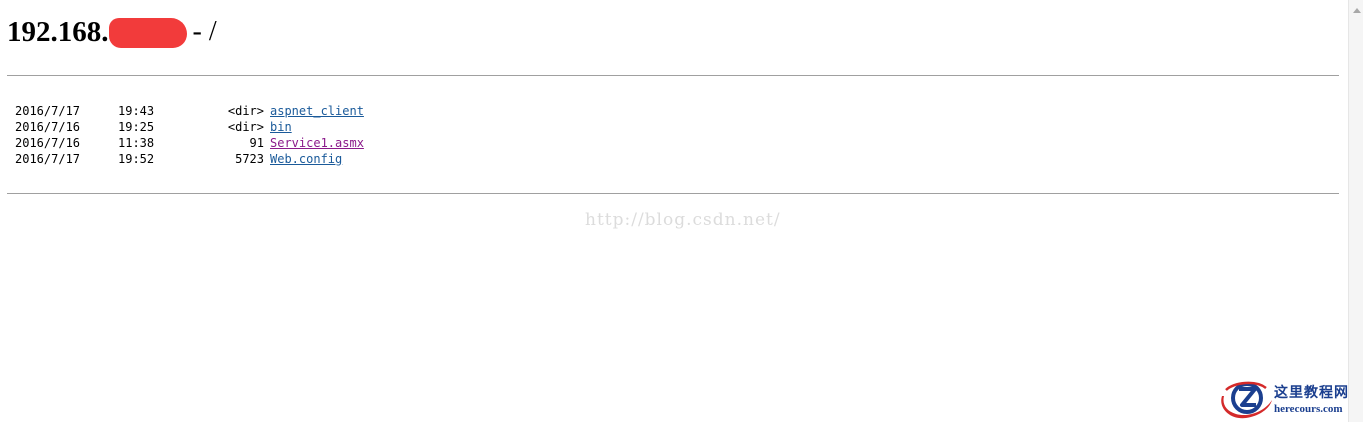 The width and height of the screenshot is (1363, 422). What do you see at coordinates (673, 75) in the screenshot?
I see `top-divider` at bounding box center [673, 75].